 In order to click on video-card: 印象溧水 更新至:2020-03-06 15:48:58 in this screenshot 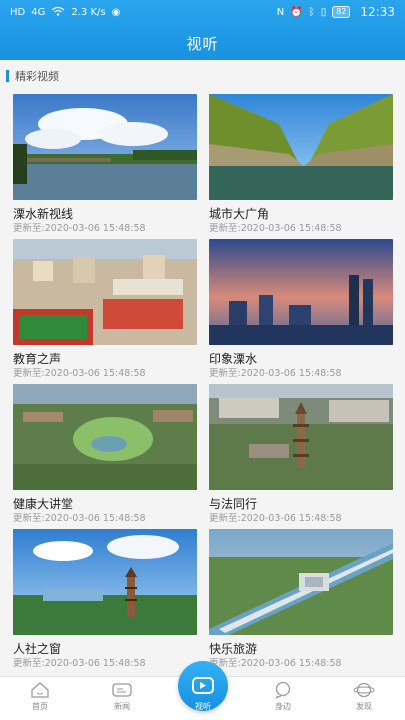, I will do `click(301, 309)`.